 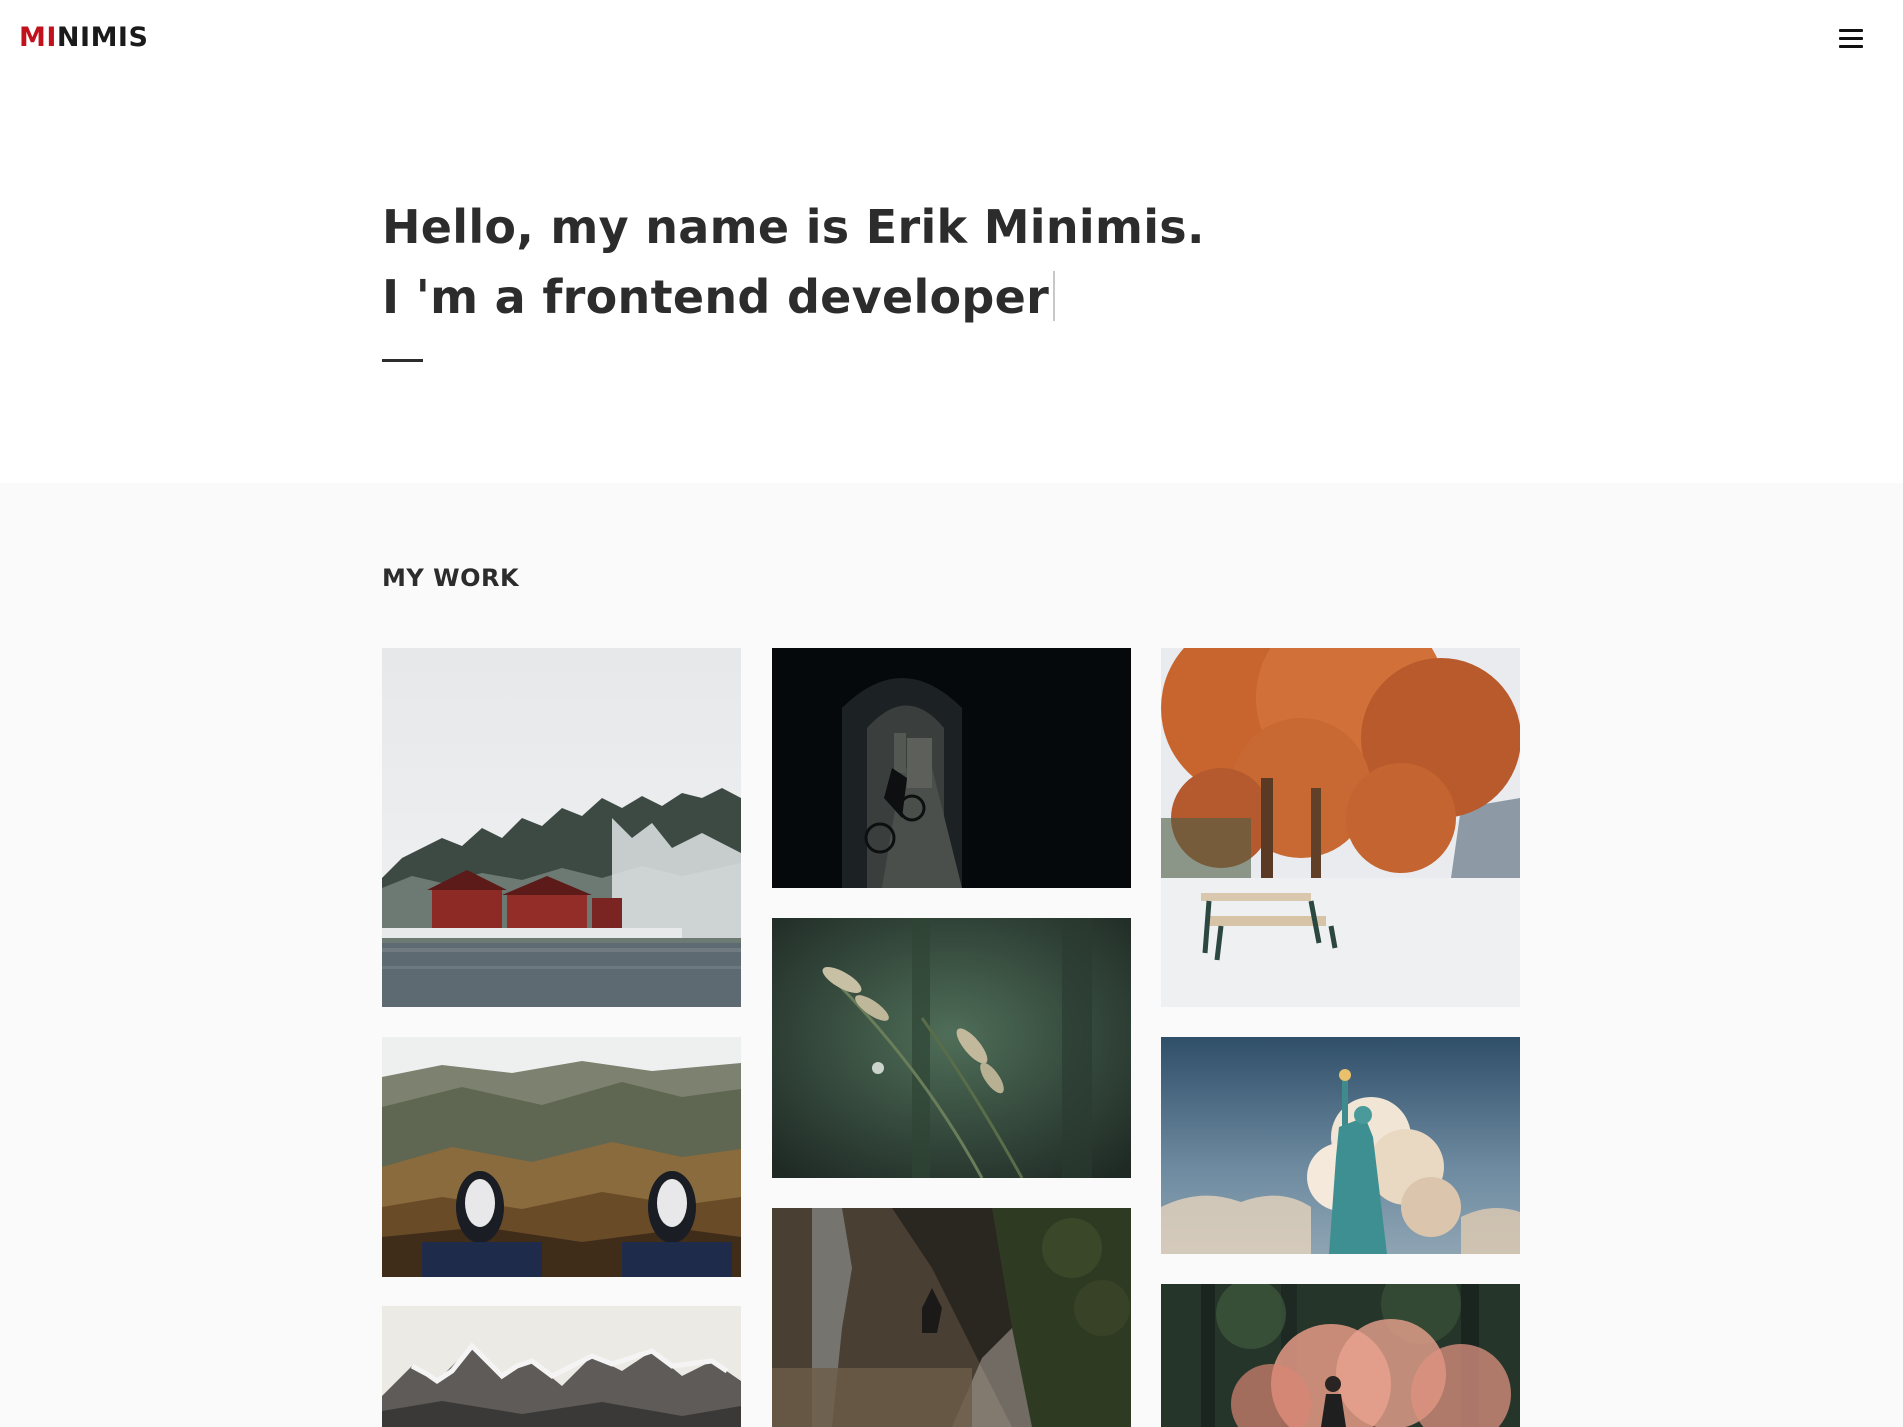 What do you see at coordinates (402, 360) in the screenshot?
I see `hero-divider` at bounding box center [402, 360].